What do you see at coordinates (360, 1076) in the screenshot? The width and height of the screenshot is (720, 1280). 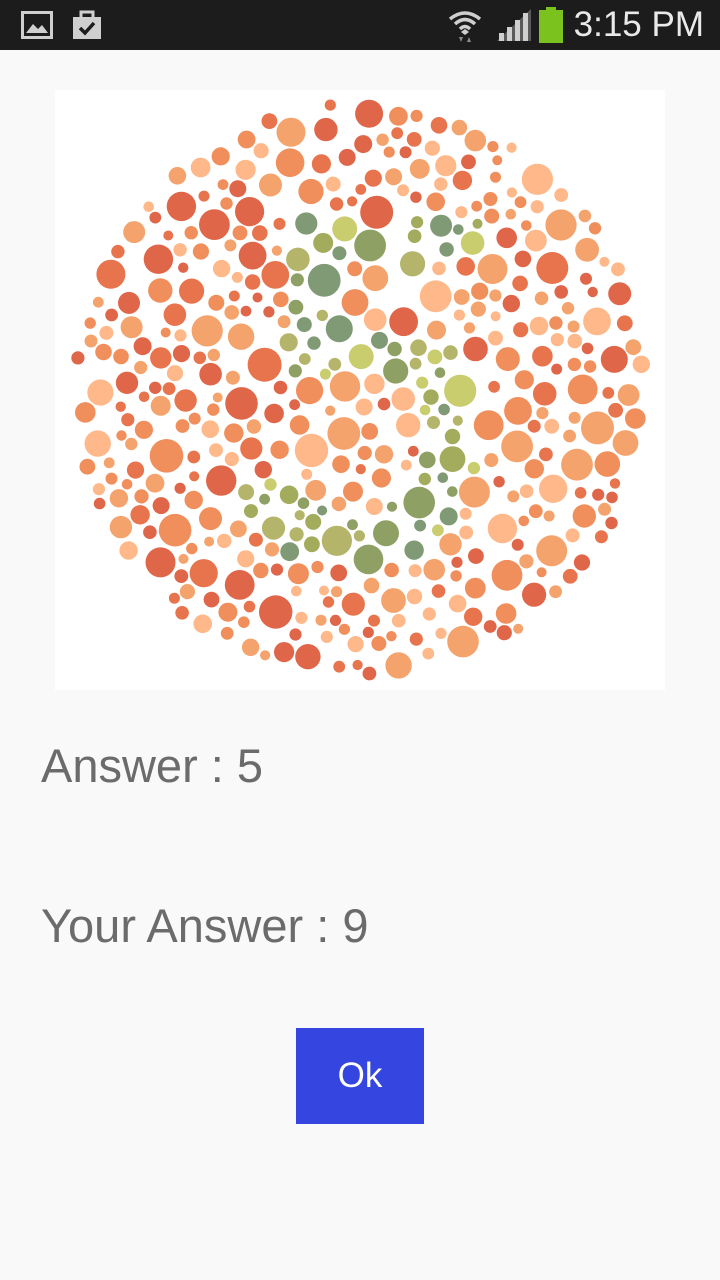 I see `ok-button: Ok` at bounding box center [360, 1076].